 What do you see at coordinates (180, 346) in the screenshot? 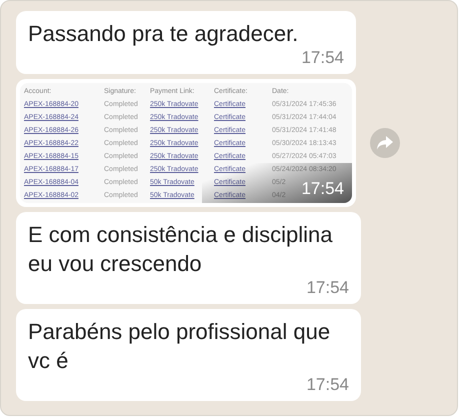
I see `message-text: Parabéns pelo profissional que vc é` at bounding box center [180, 346].